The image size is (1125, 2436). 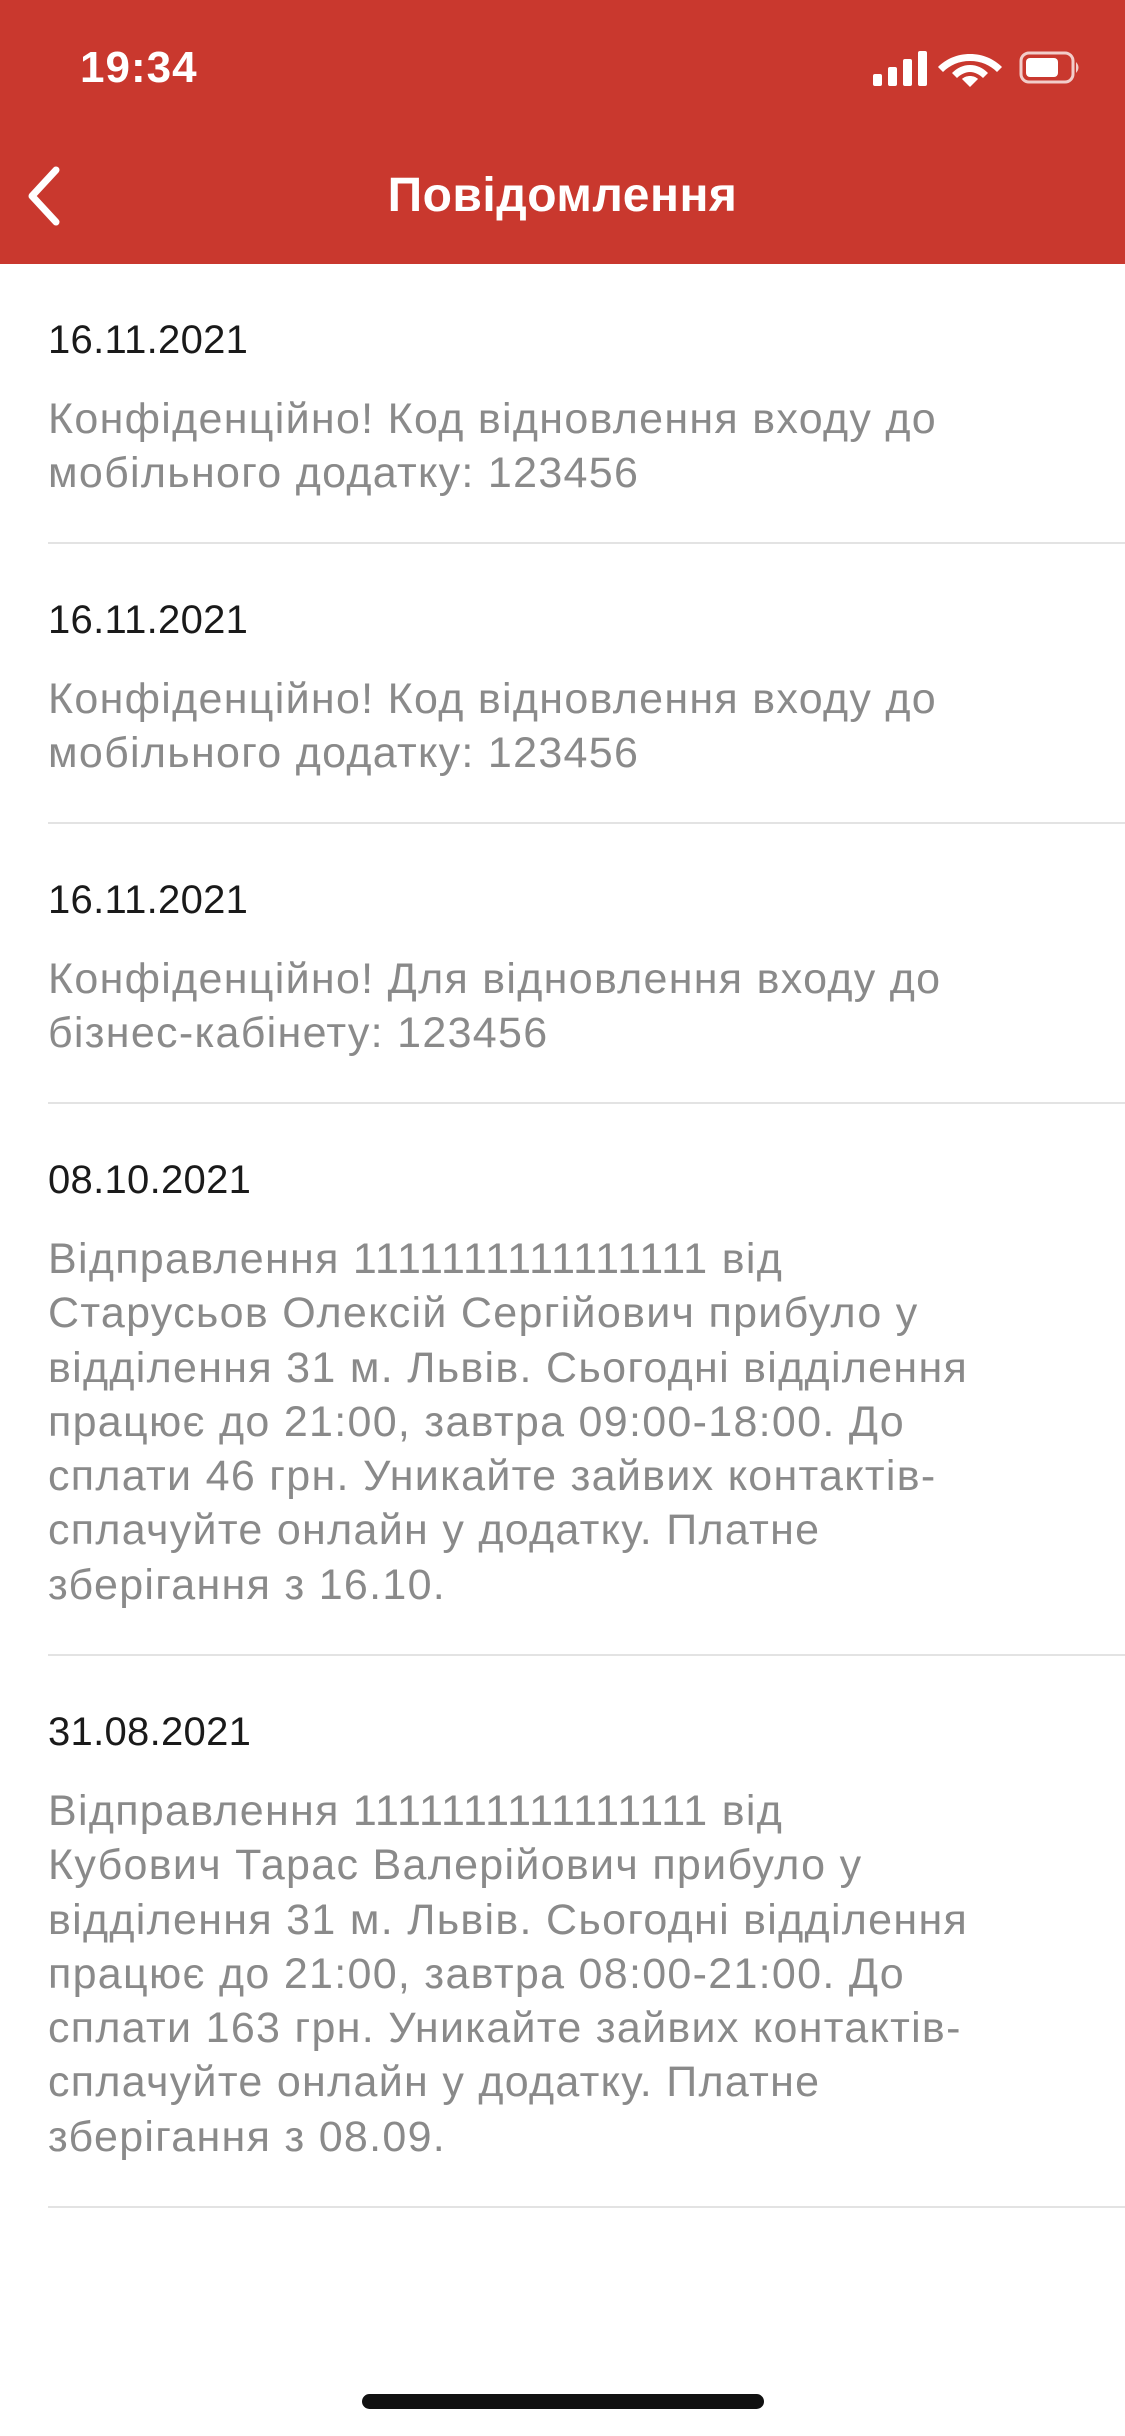 I want to click on app-header: 19:34 Повідомлення, so click(x=562, y=132).